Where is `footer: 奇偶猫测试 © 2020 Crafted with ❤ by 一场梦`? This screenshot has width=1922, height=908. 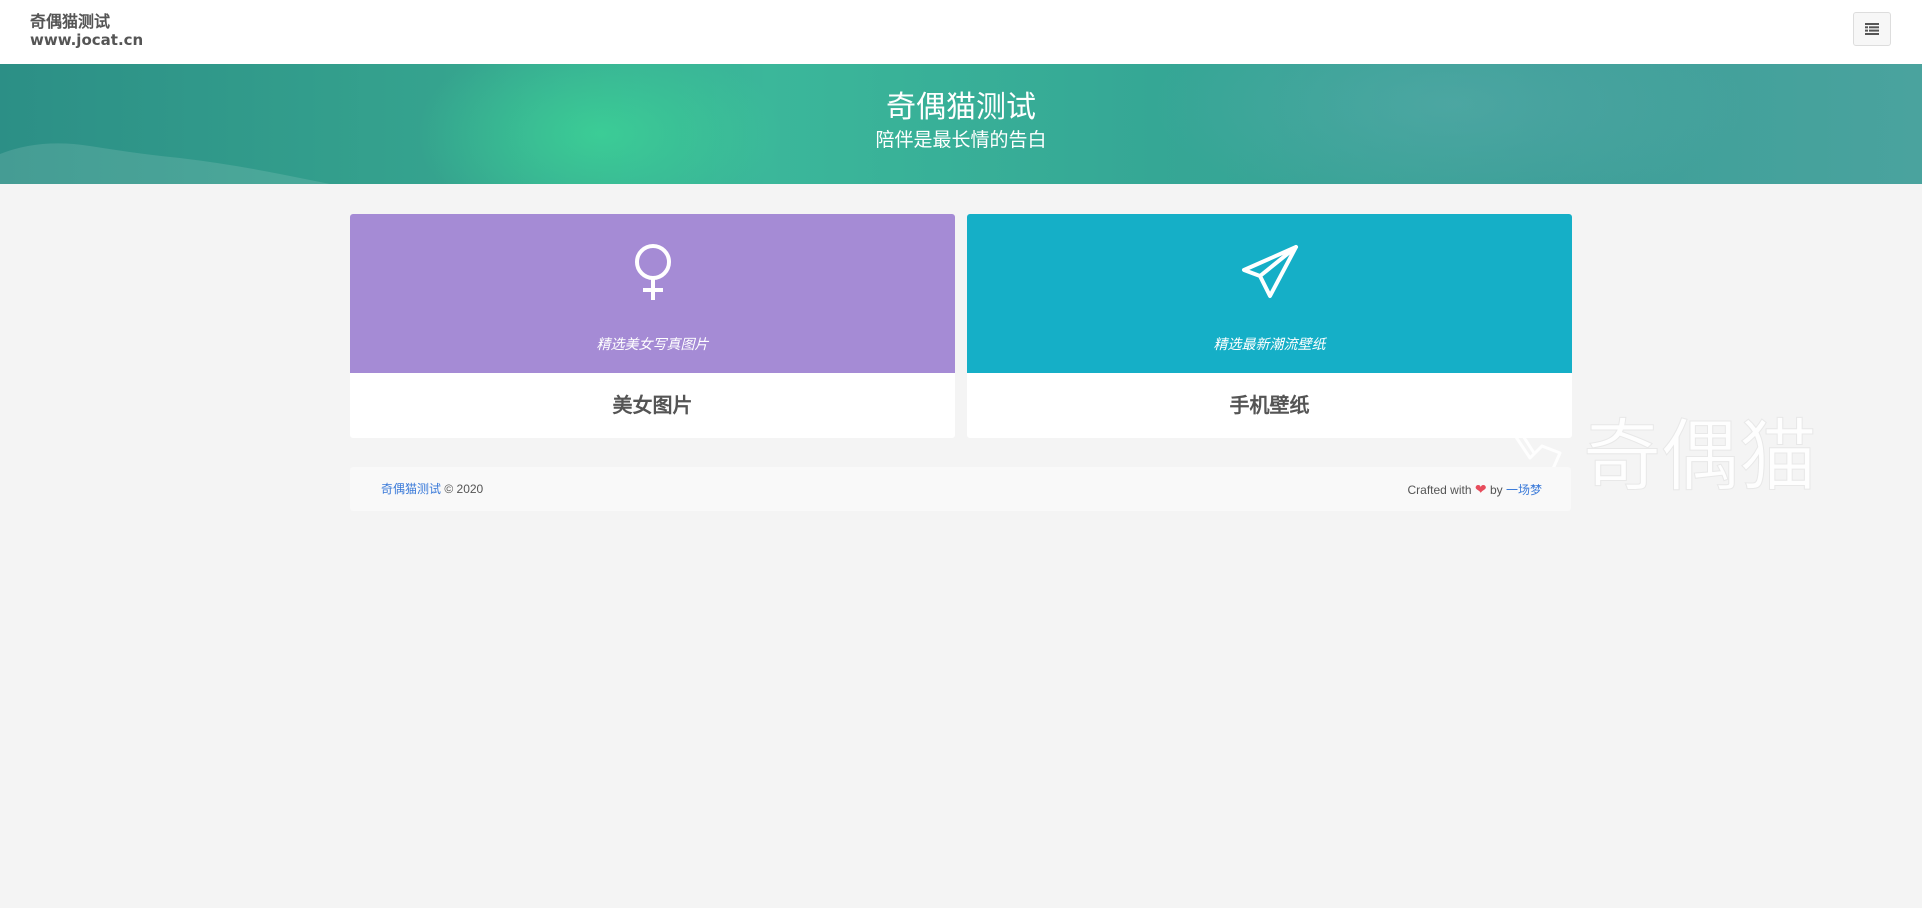 footer: 奇偶猫测试 © 2020 Crafted with ❤ by 一场梦 is located at coordinates (960, 489).